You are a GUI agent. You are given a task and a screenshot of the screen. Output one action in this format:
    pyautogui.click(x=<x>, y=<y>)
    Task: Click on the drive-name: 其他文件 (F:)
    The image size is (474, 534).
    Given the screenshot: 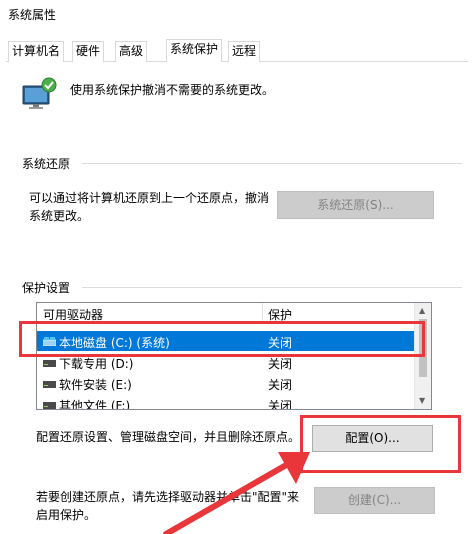 What is the action you would take?
    pyautogui.click(x=95, y=404)
    